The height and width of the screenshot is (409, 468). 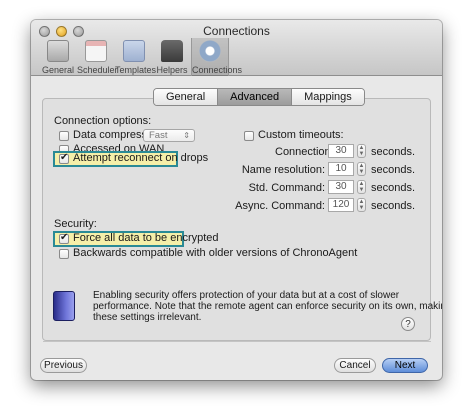 I want to click on toolbar-scheduler: Scheduler, so click(x=97, y=57).